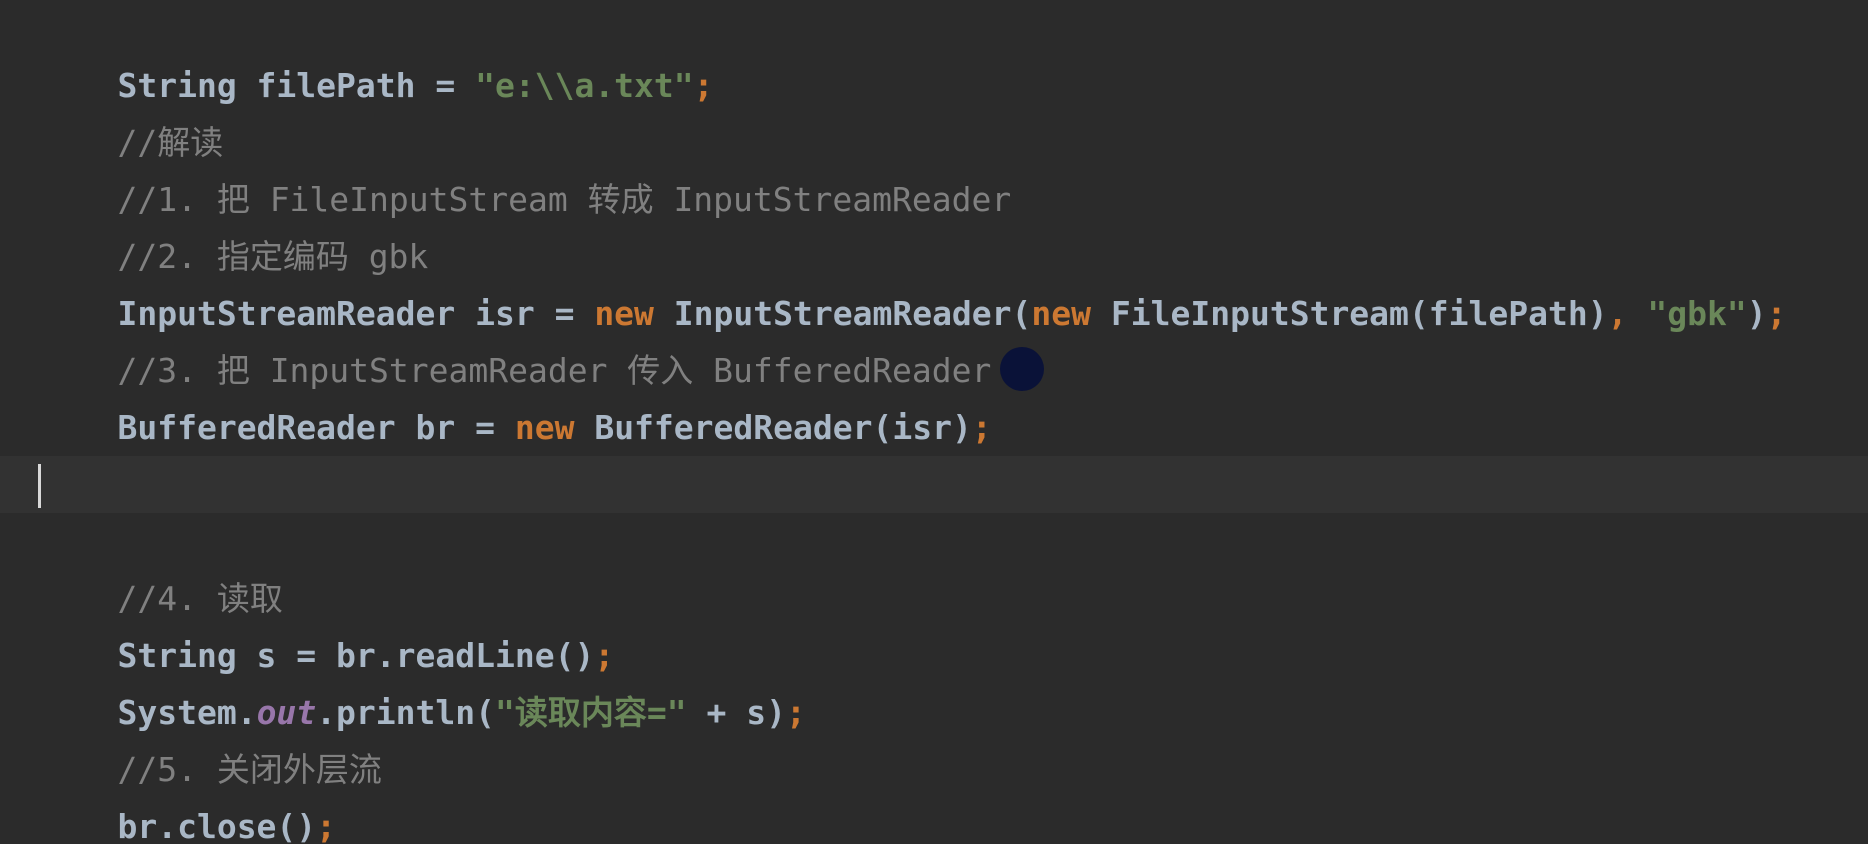 The image size is (1868, 844). What do you see at coordinates (934, 109) in the screenshot?
I see `code-line-2: //解读` at bounding box center [934, 109].